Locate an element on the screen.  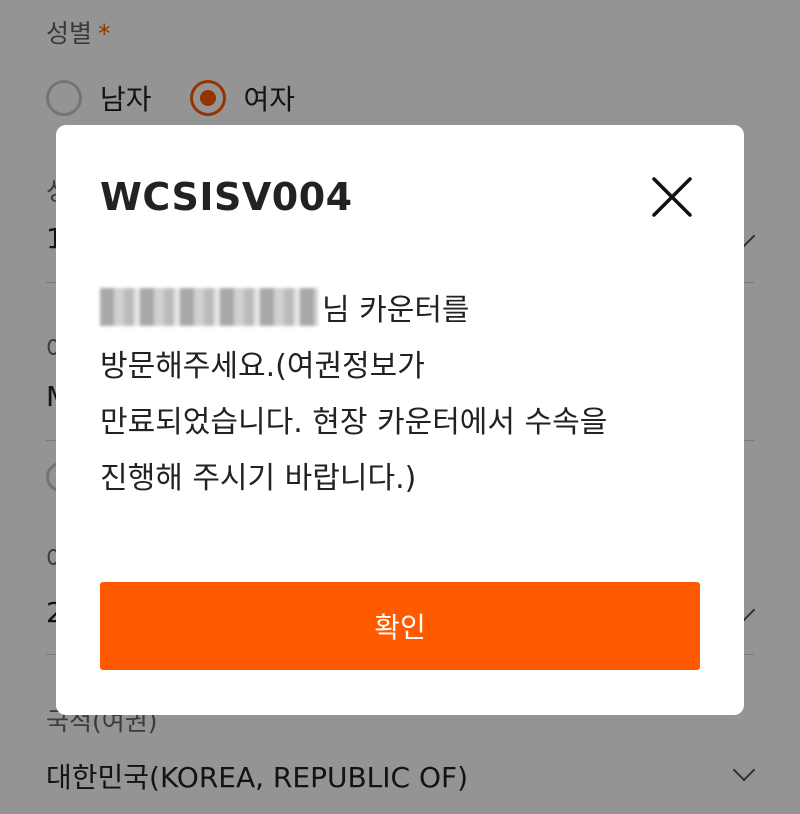
message-line-1-text: 님 카운터를 is located at coordinates (396, 310).